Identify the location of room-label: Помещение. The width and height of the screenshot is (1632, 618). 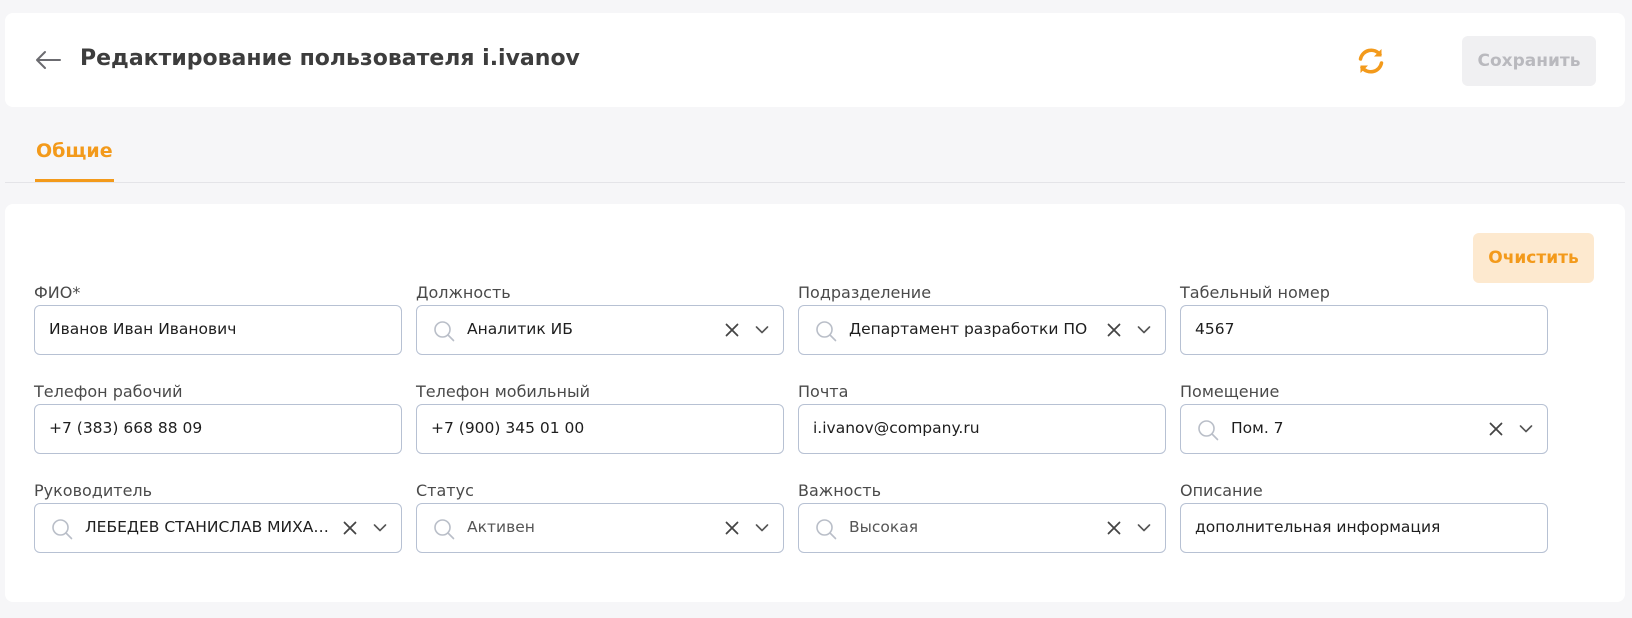
(1230, 391).